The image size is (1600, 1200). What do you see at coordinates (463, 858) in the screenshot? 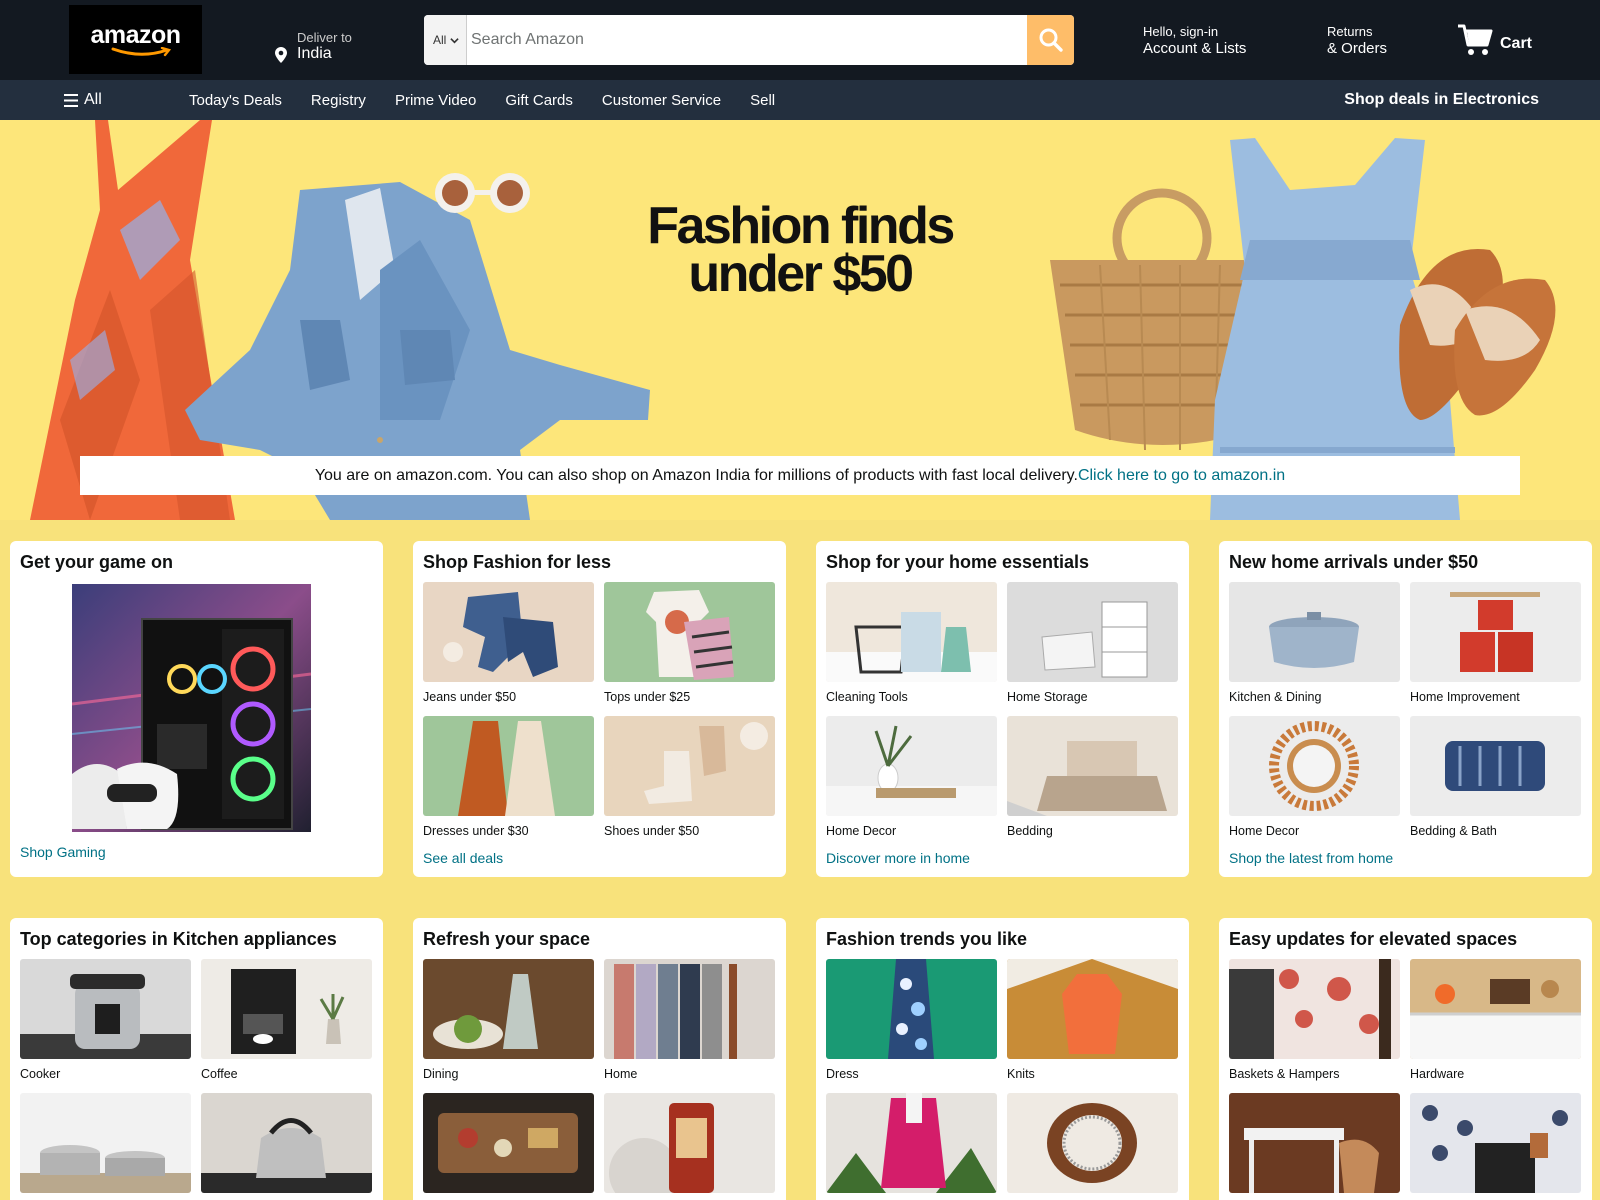
I see `see-all-deals-link: See all deals` at bounding box center [463, 858].